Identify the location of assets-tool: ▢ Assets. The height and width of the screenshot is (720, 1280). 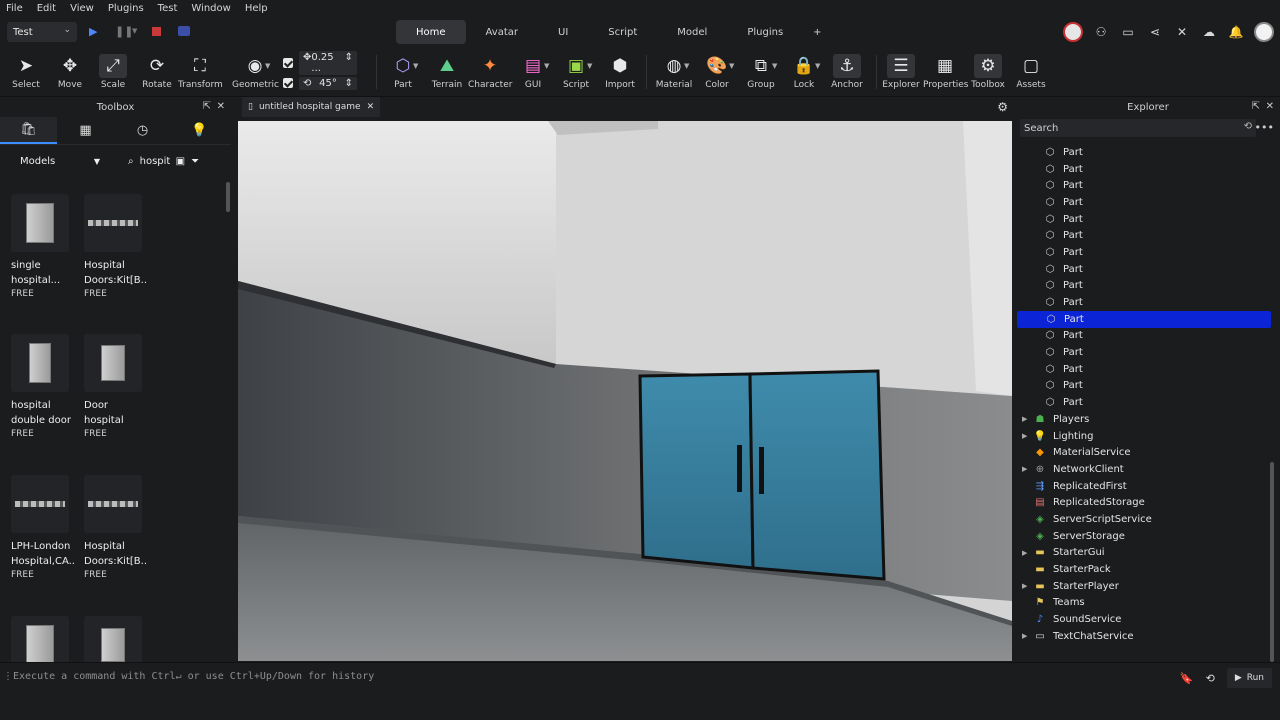
(1031, 72).